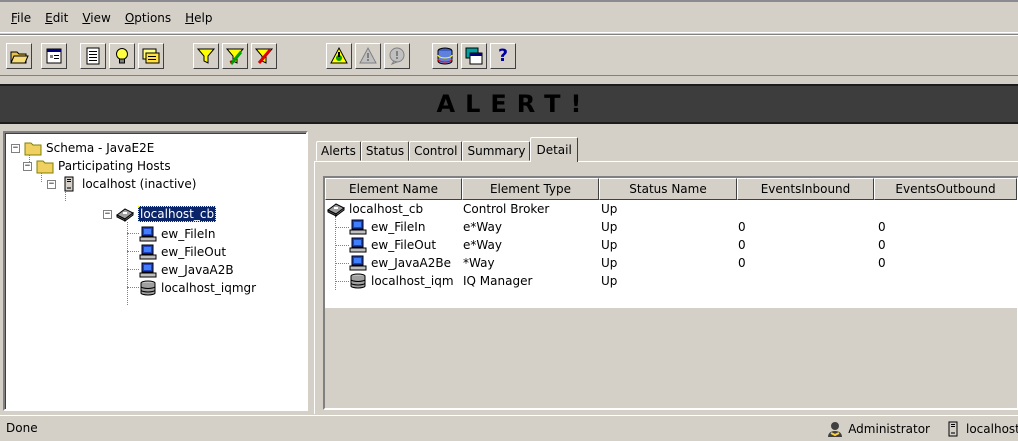  I want to click on column-header-status-name: Status Name, so click(668, 189).